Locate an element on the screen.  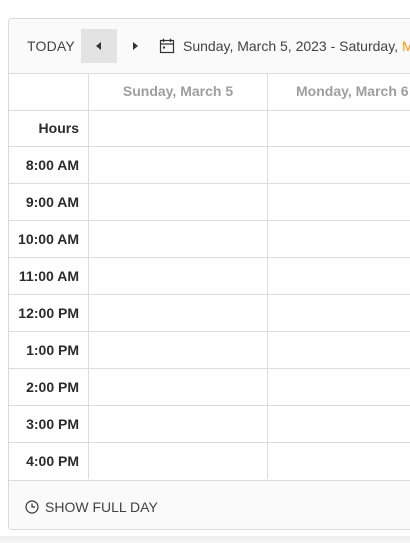
calendar-icon is located at coordinates (167, 46).